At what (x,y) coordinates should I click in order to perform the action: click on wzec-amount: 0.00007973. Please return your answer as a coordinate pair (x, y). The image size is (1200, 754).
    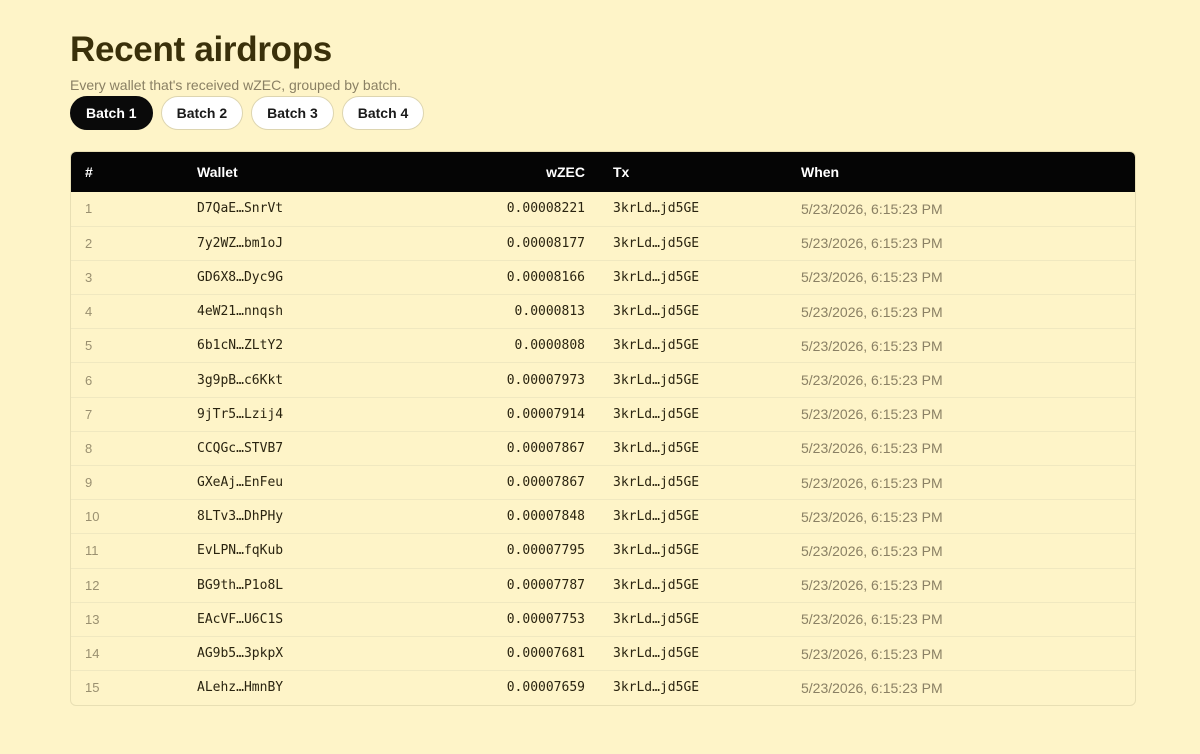
    Looking at the image, I should click on (545, 380).